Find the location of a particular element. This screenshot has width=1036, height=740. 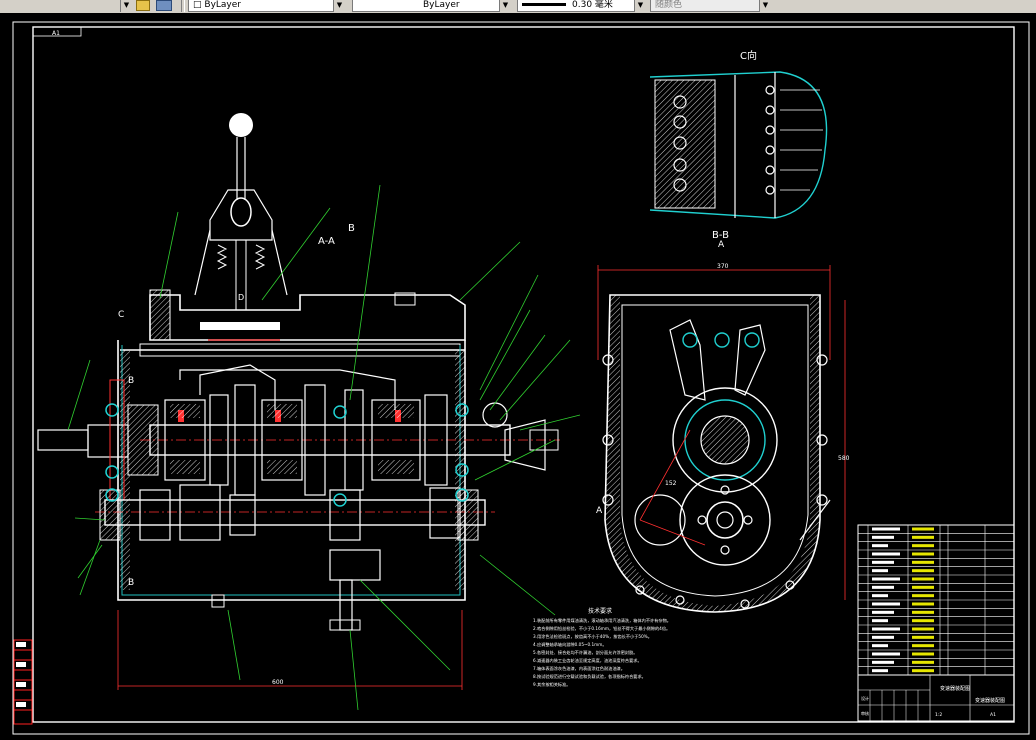

left-revision-column is located at coordinates (23, 682).